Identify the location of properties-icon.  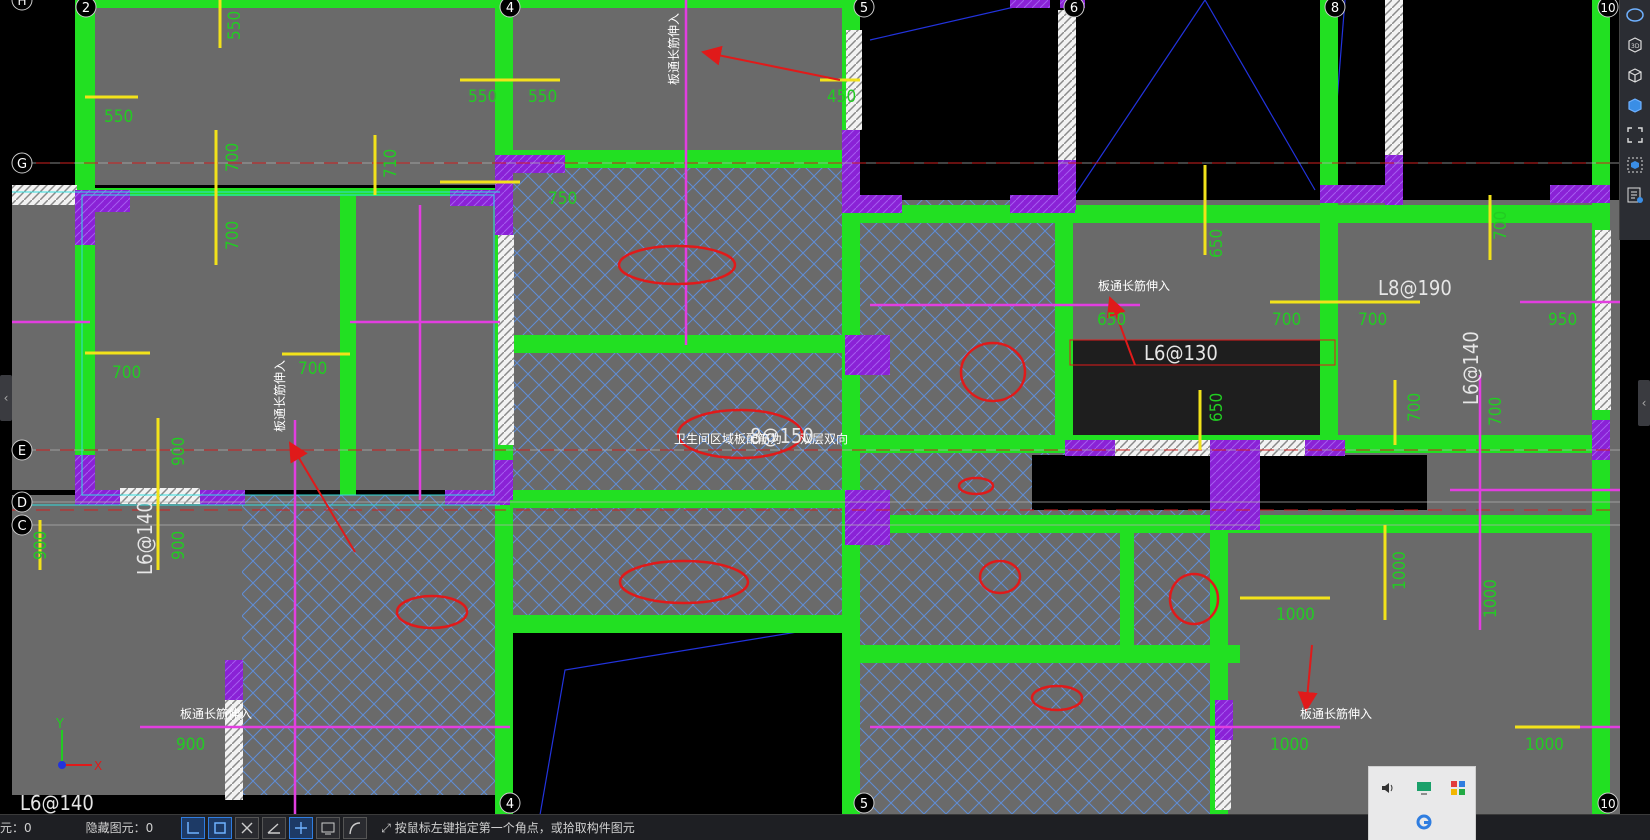
(1635, 195).